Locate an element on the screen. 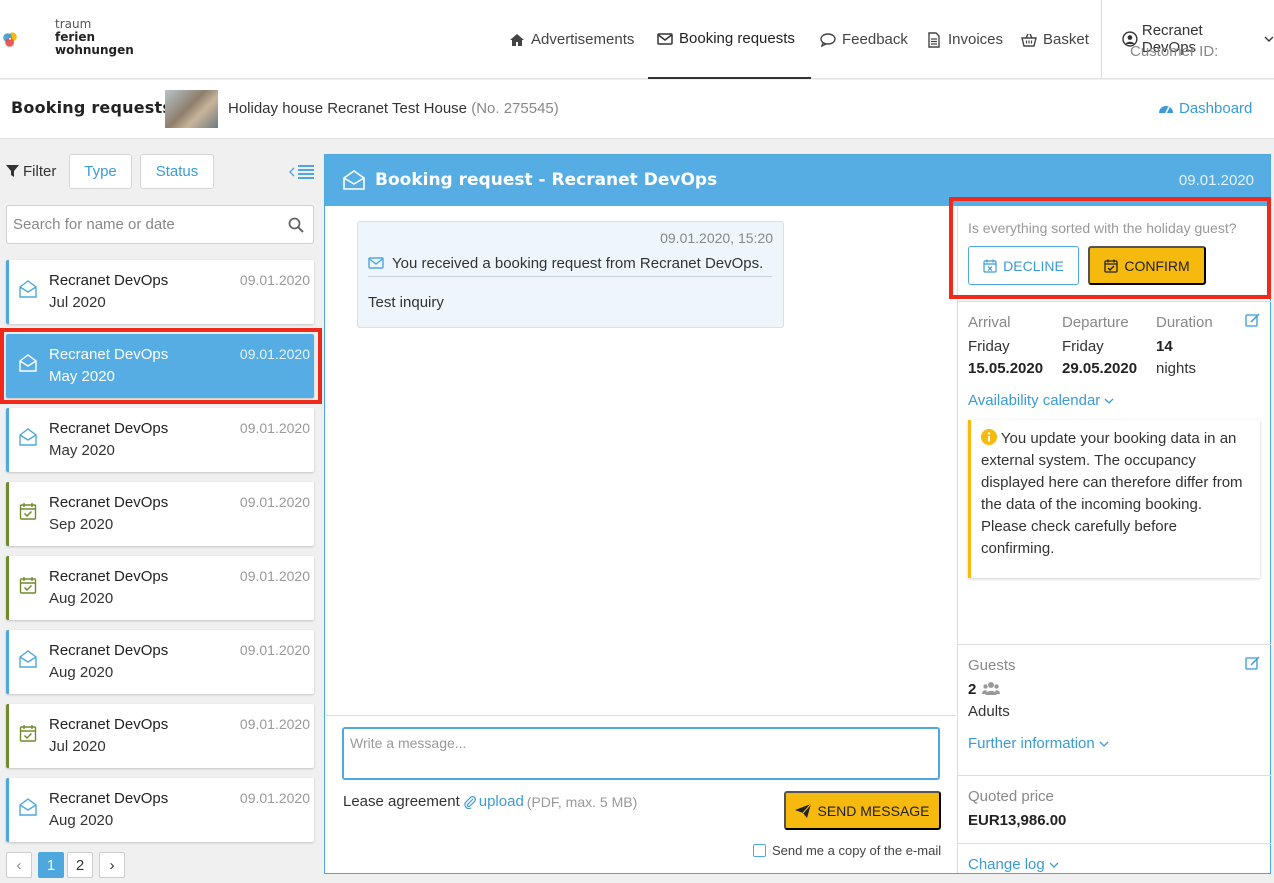  duration-label: Duration is located at coordinates (1184, 322).